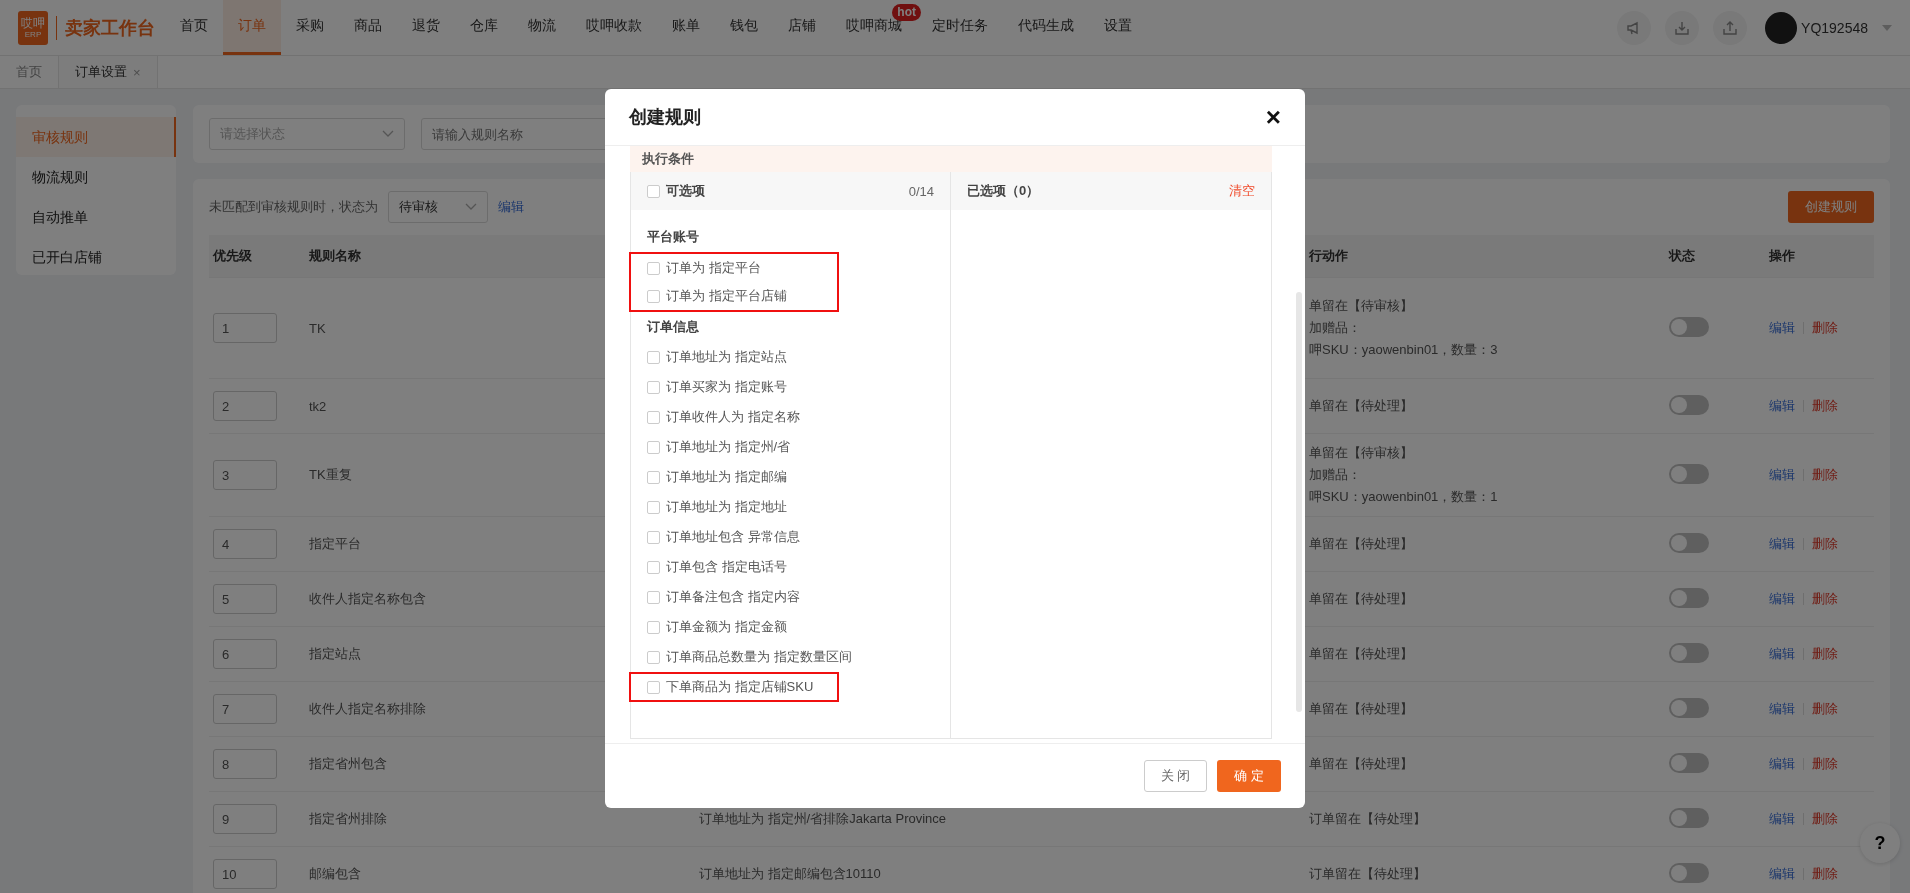  I want to click on default-status-label: 未匹配到审核规则时，状态为, so click(293, 207).